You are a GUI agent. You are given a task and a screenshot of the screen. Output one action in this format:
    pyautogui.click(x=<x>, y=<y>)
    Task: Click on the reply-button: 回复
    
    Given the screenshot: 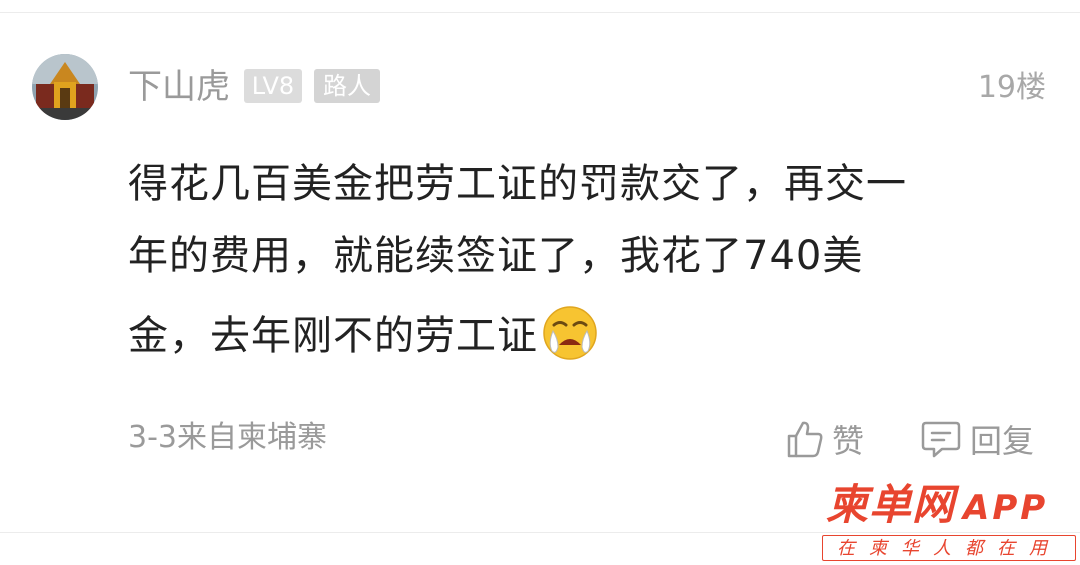 What is the action you would take?
    pyautogui.click(x=977, y=439)
    